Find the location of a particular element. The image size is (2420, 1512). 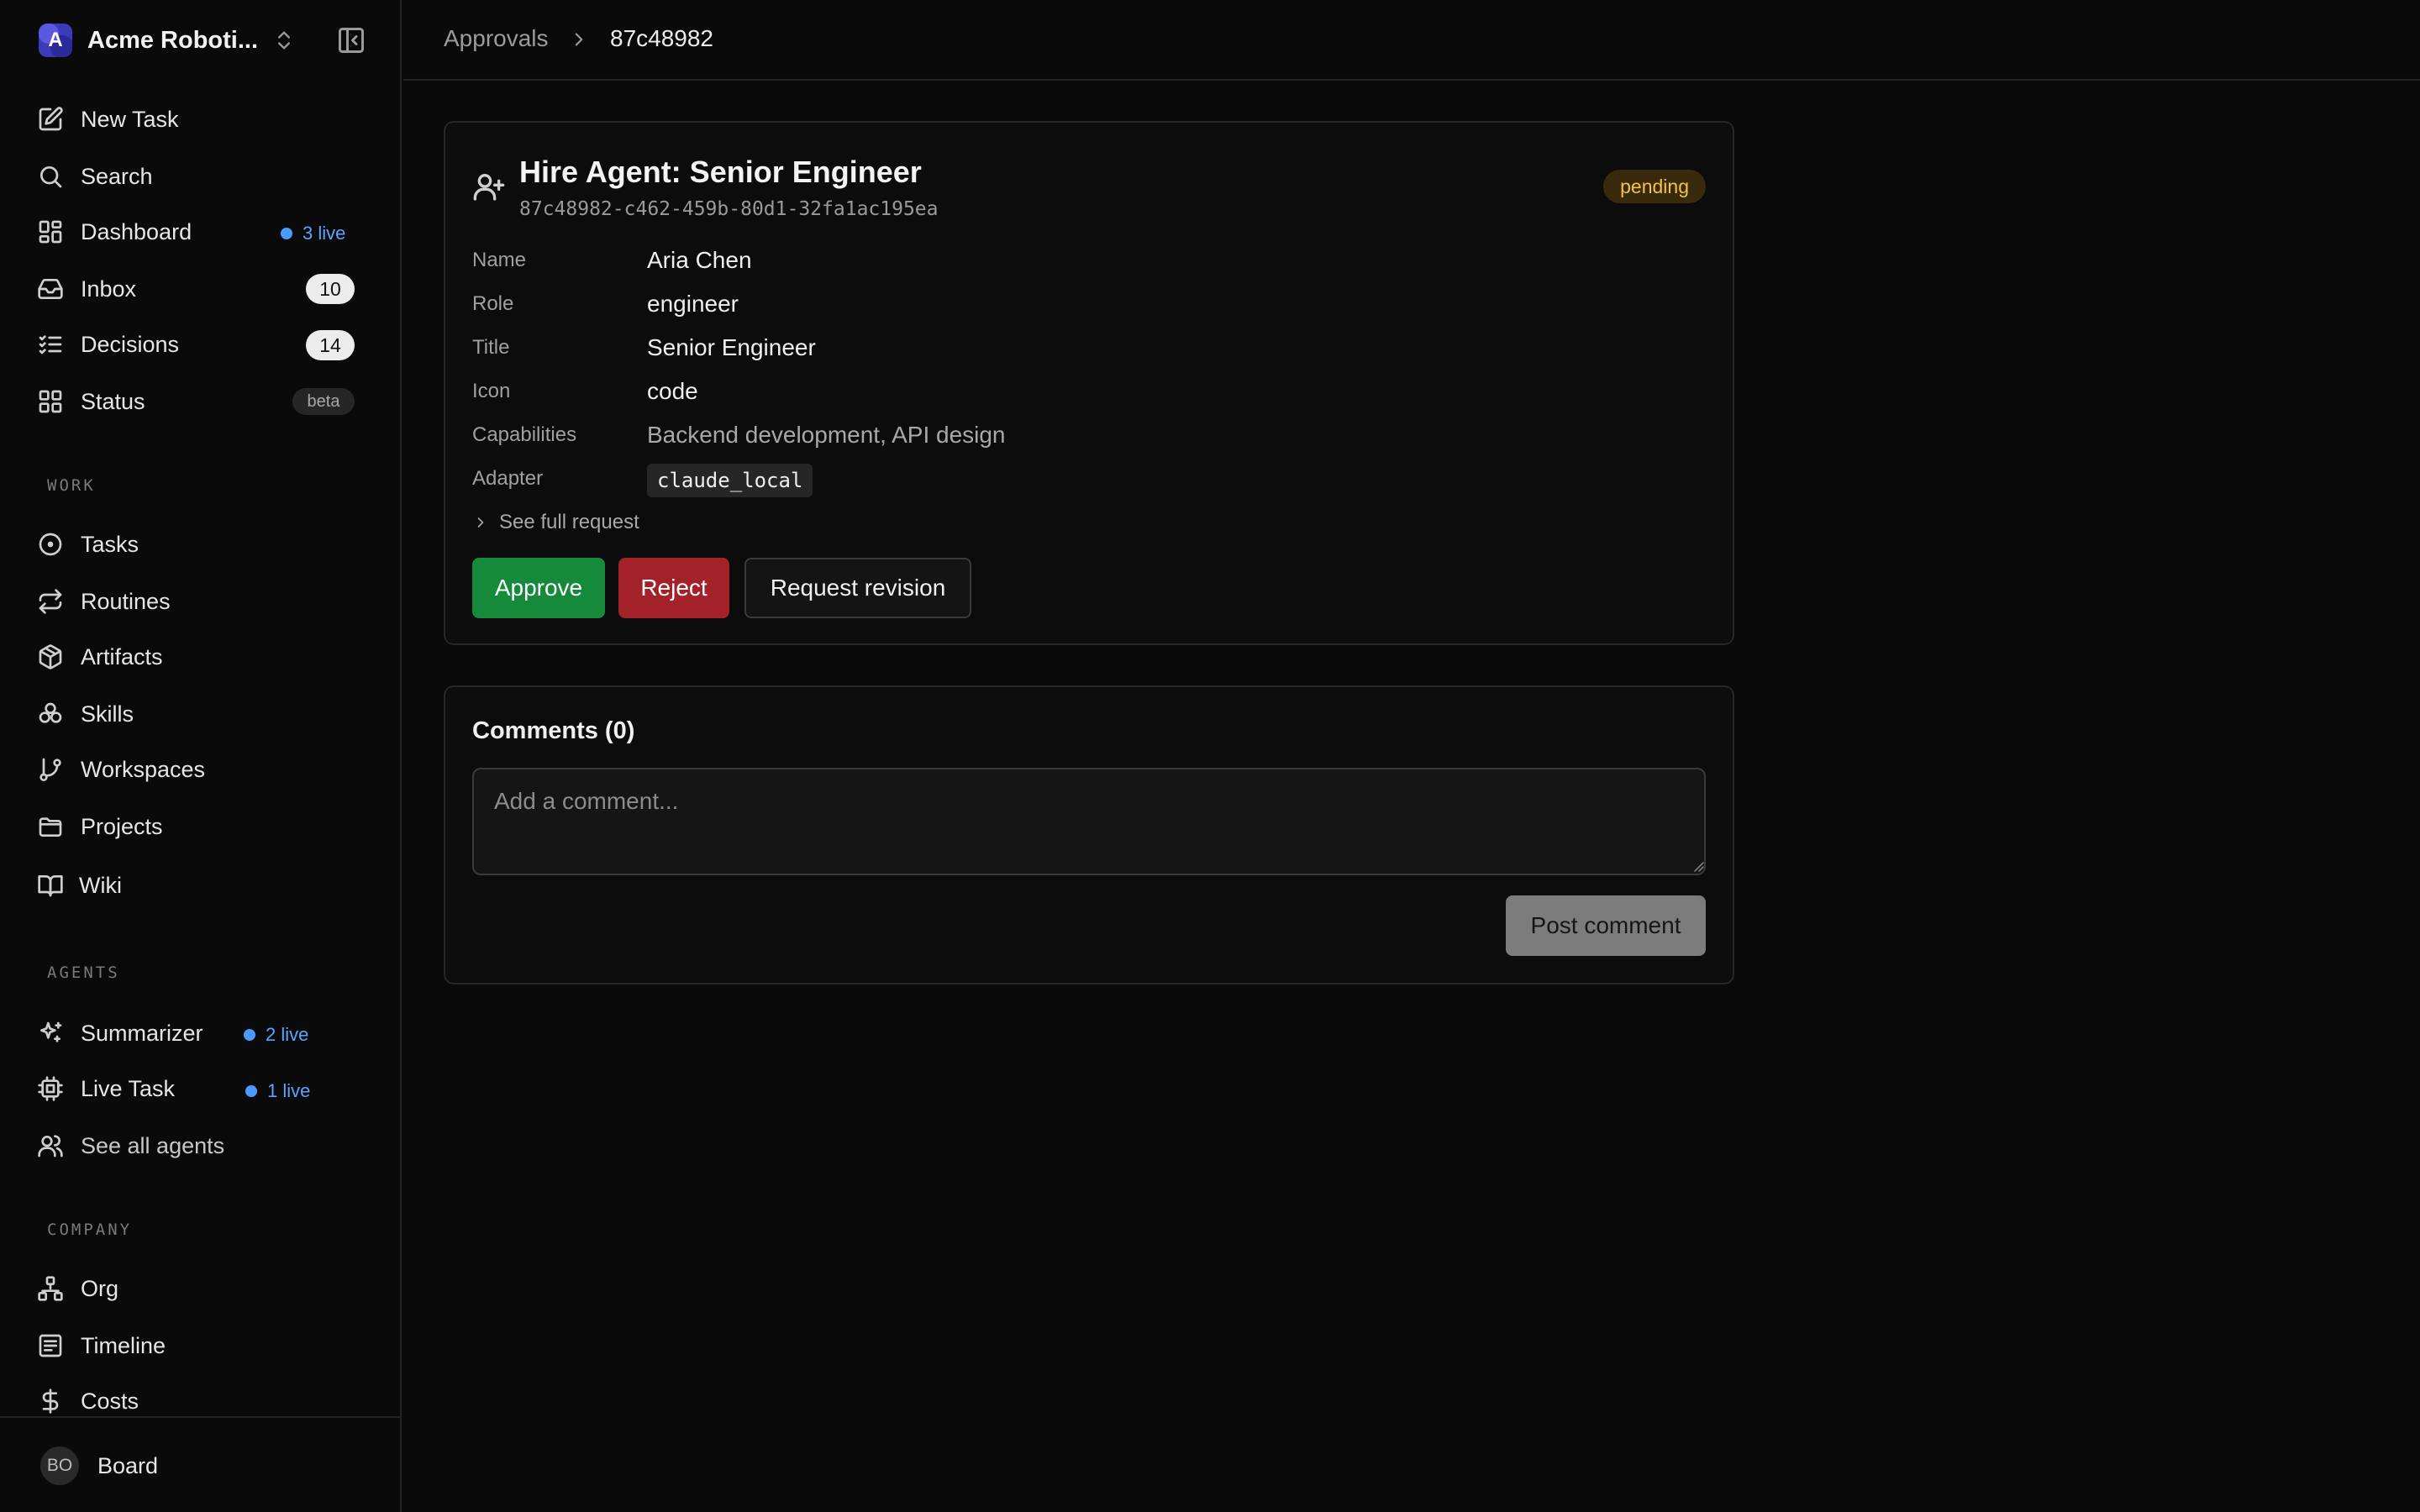

field-value-adapter: claude_local is located at coordinates (730, 480).